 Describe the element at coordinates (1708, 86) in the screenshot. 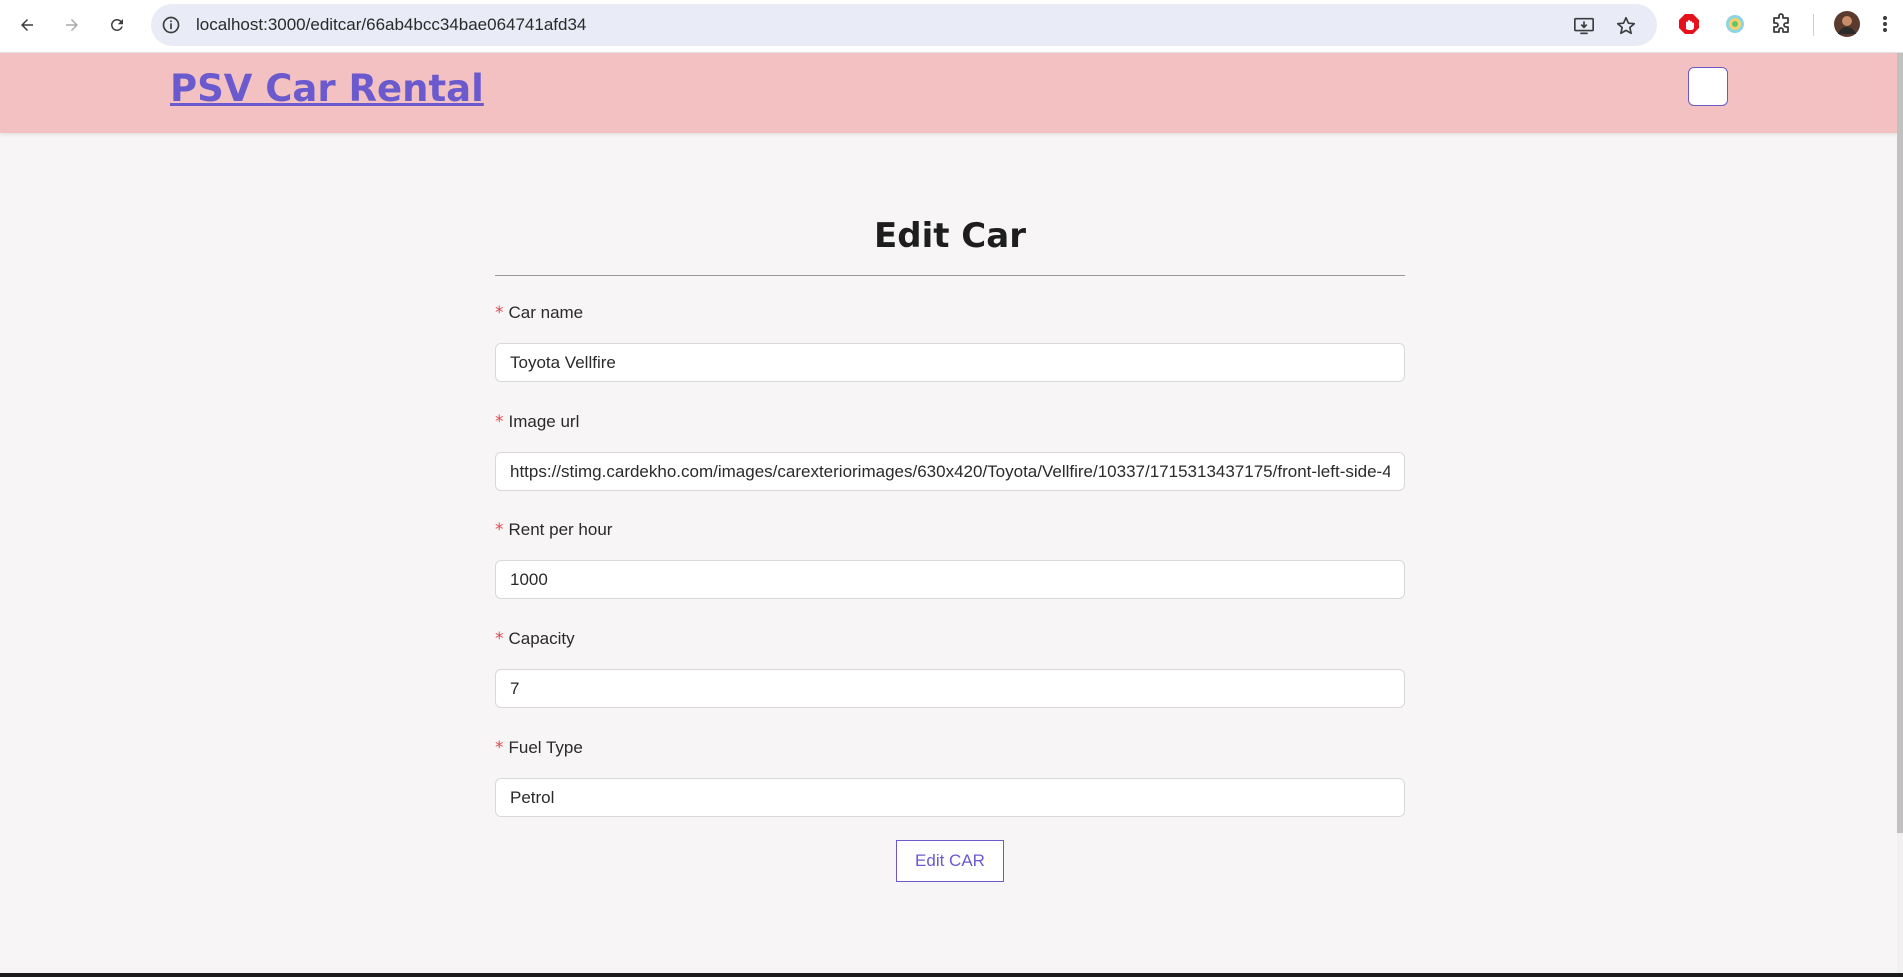

I see `header-menu-button` at that location.